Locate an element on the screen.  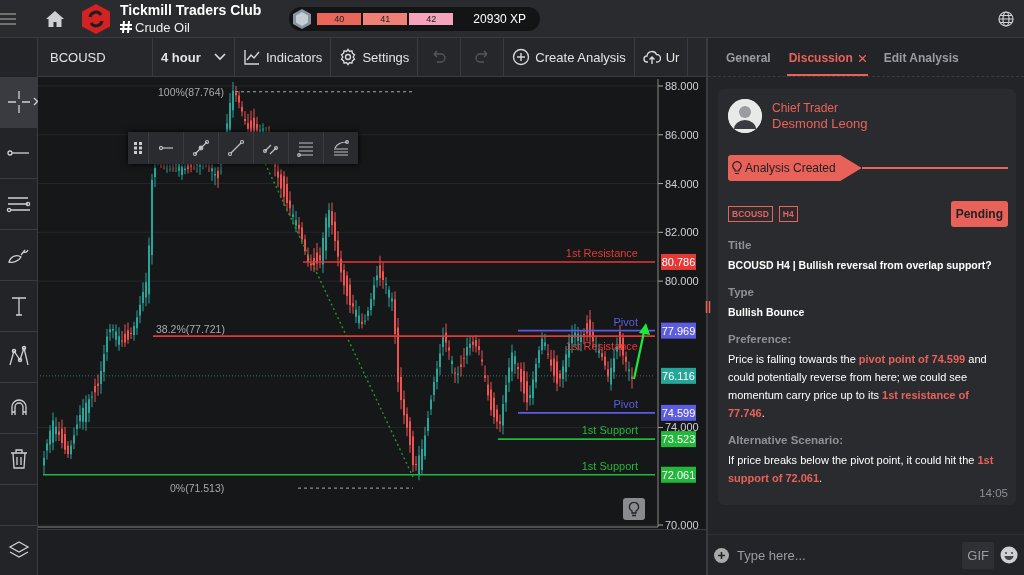
price-tag: 80.786 is located at coordinates (678, 261).